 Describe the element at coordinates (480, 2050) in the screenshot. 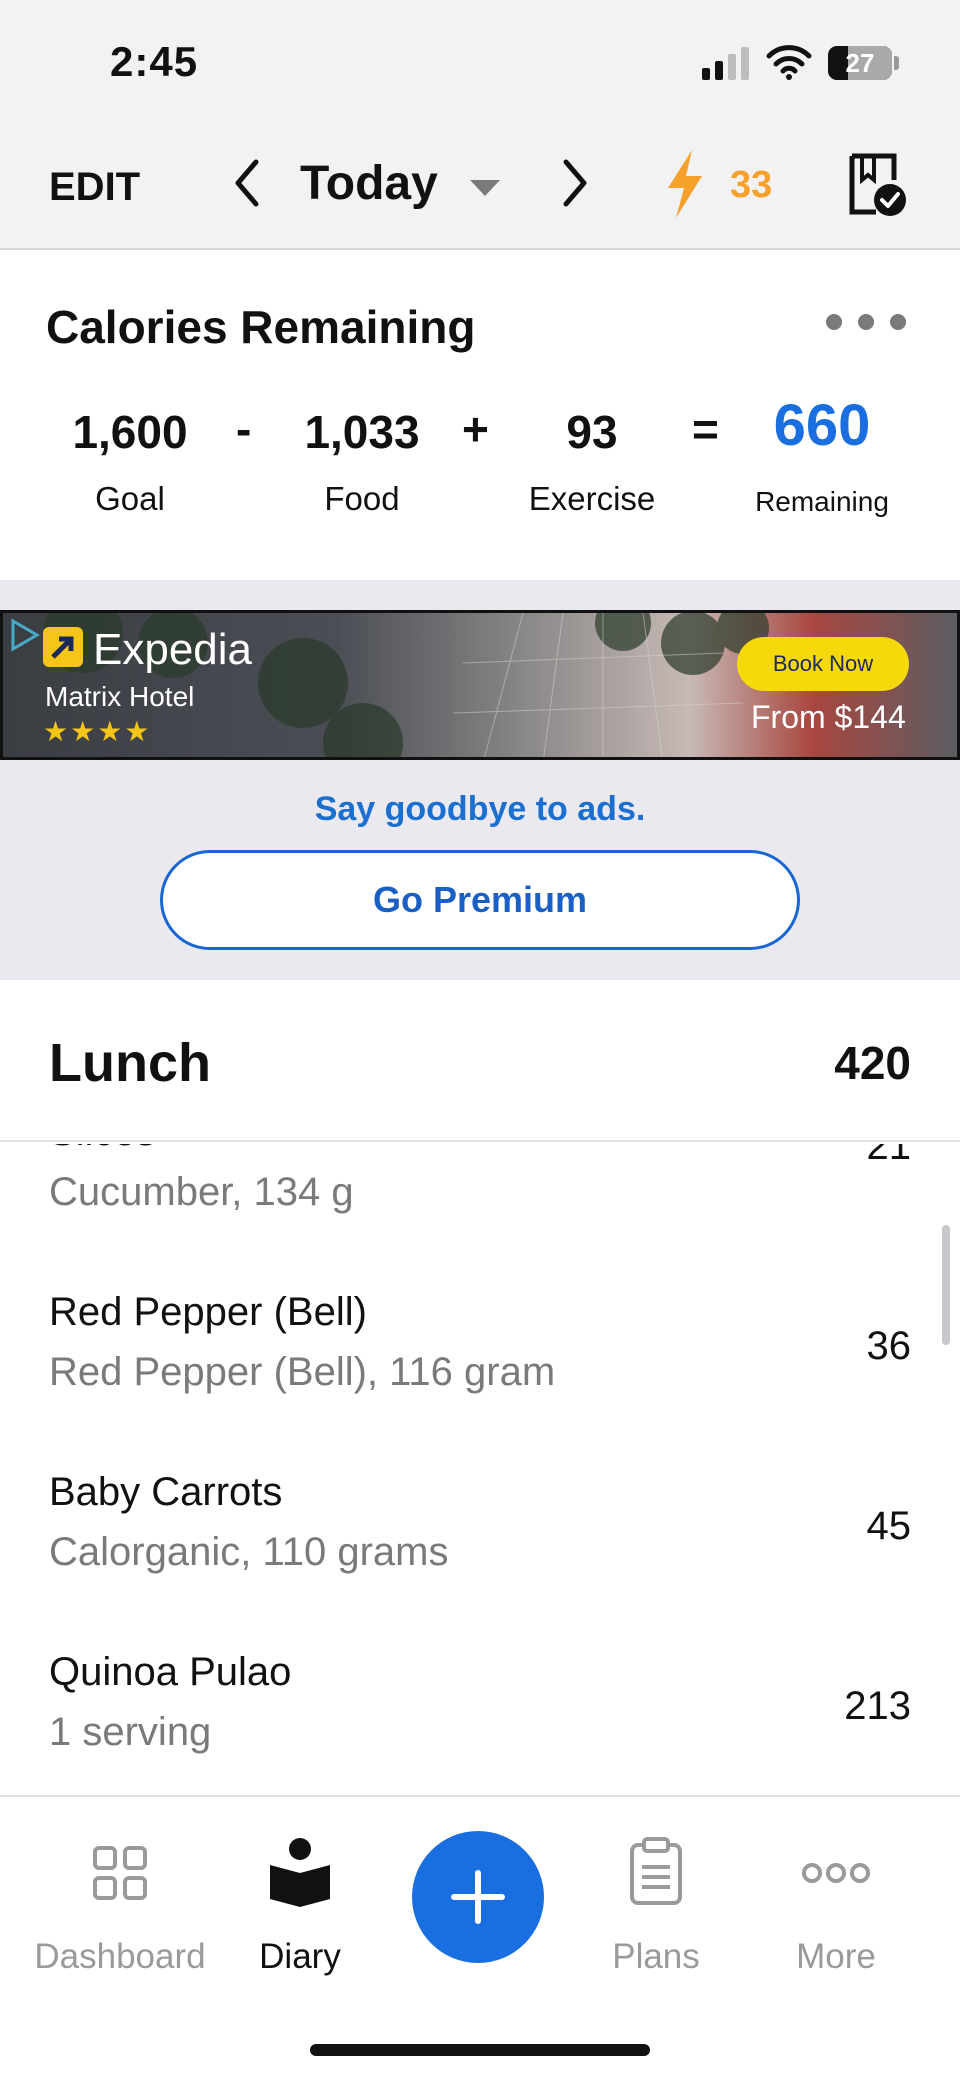

I see `home-indicator` at that location.